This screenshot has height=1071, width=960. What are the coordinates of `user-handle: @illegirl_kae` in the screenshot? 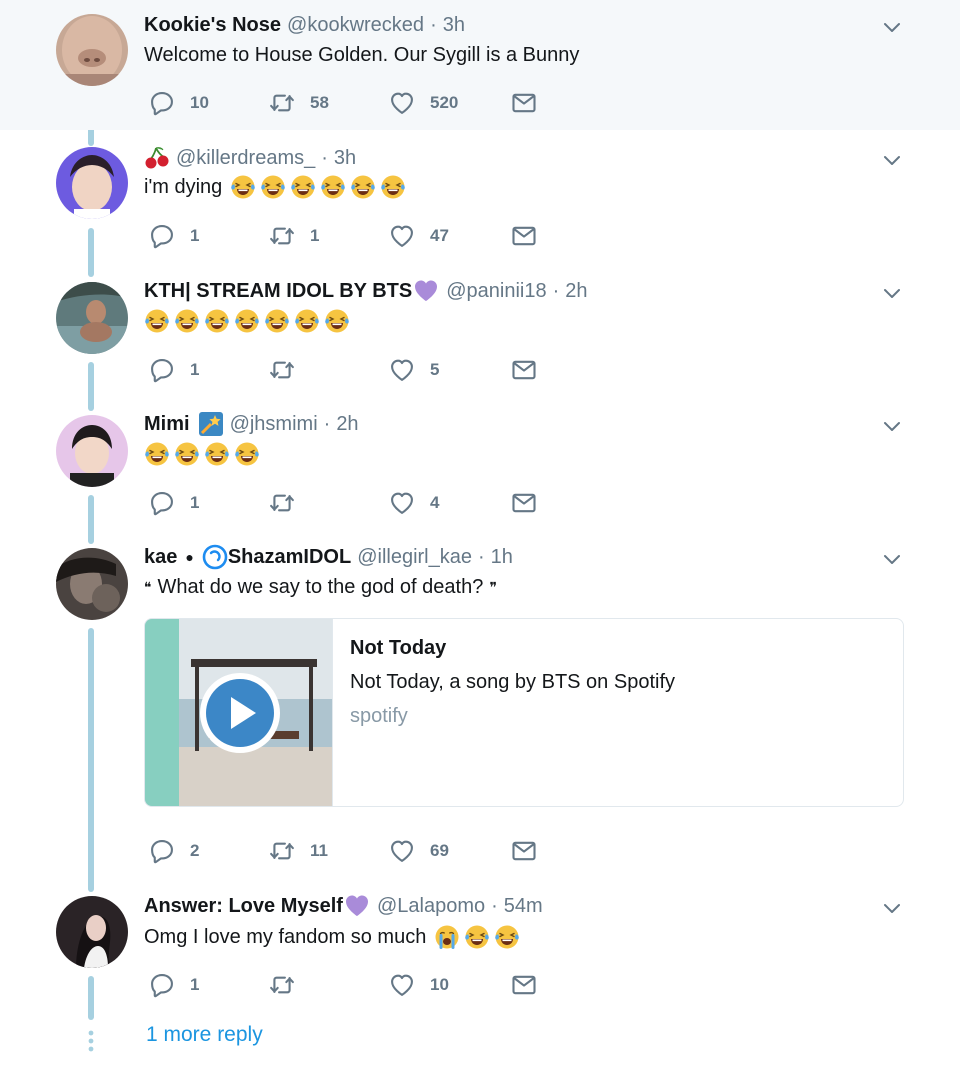 It's located at (414, 557).